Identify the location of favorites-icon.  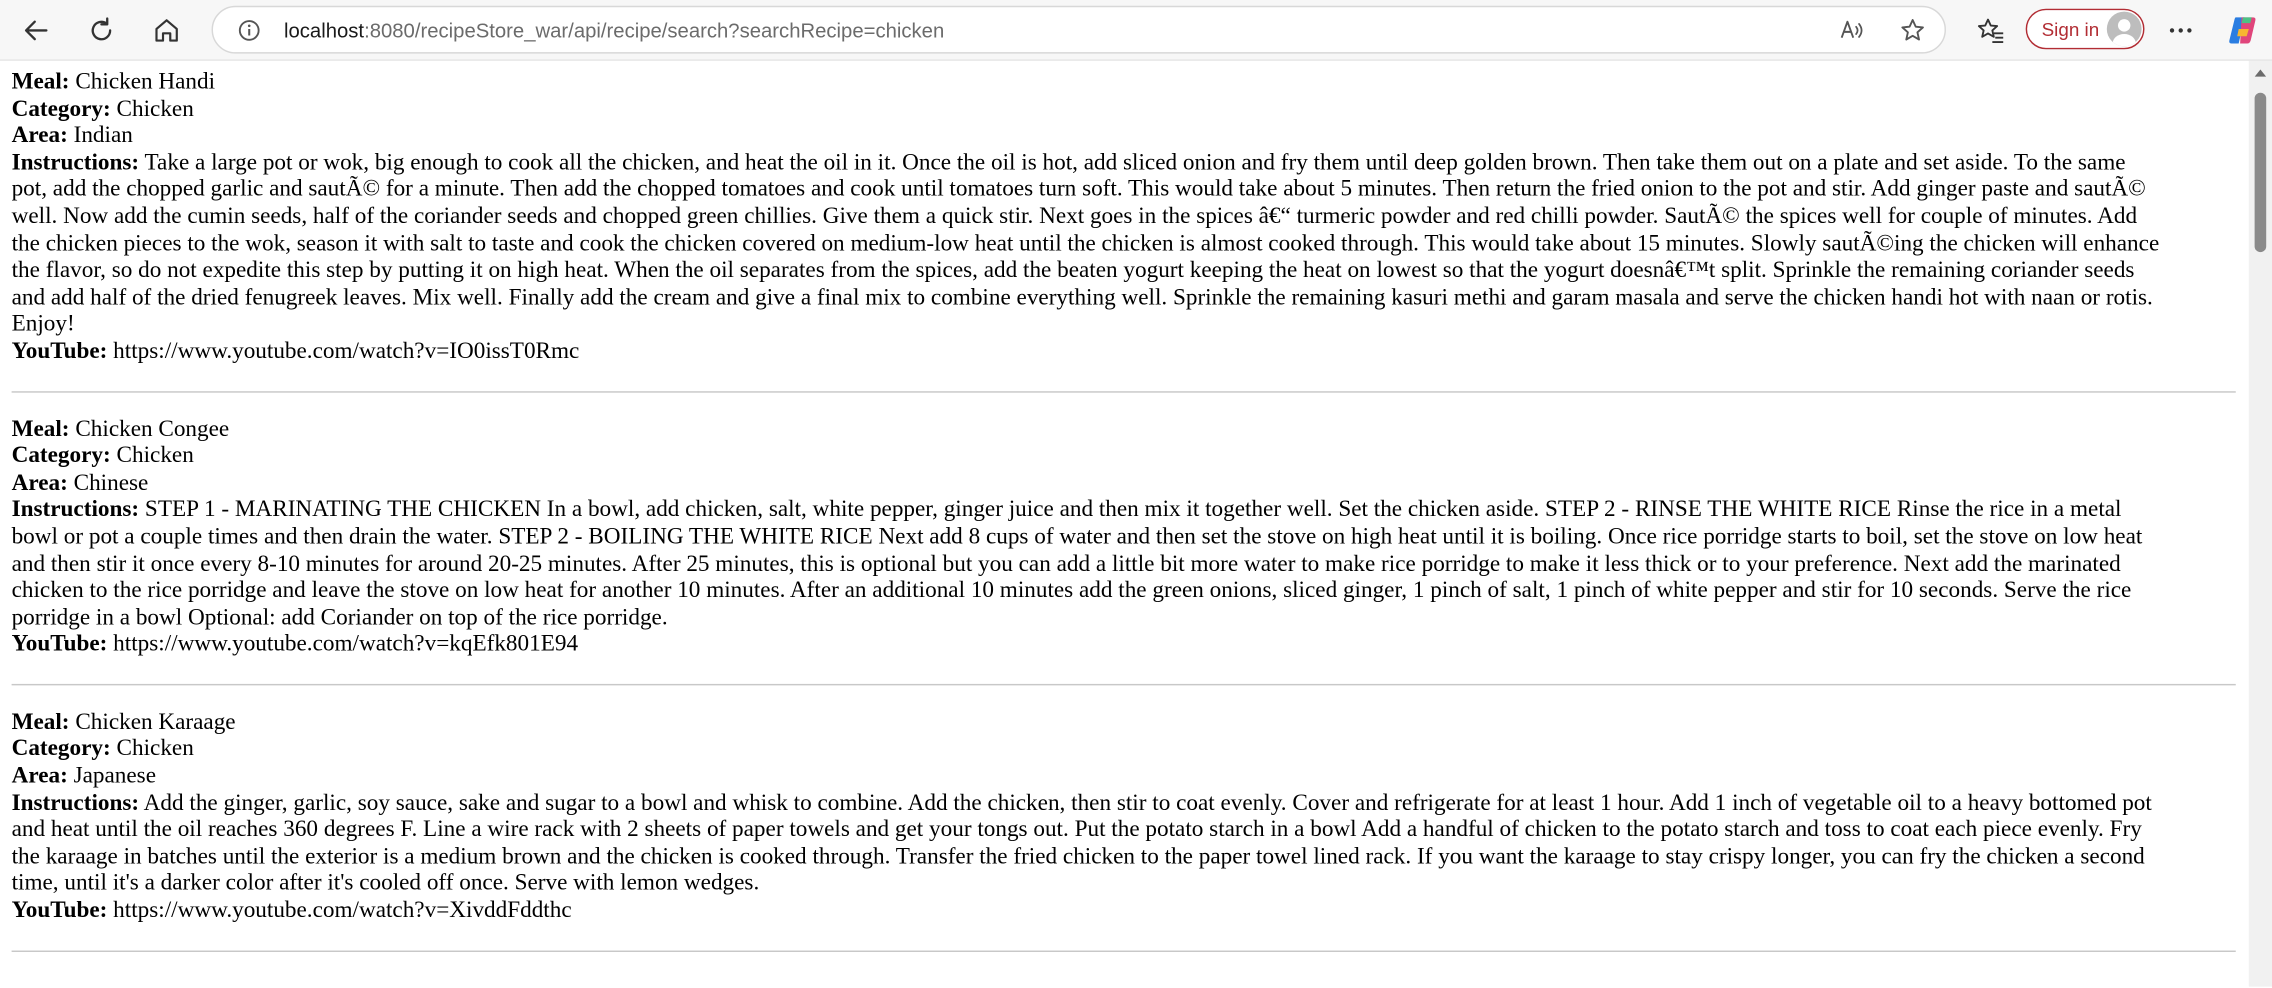
(1990, 30).